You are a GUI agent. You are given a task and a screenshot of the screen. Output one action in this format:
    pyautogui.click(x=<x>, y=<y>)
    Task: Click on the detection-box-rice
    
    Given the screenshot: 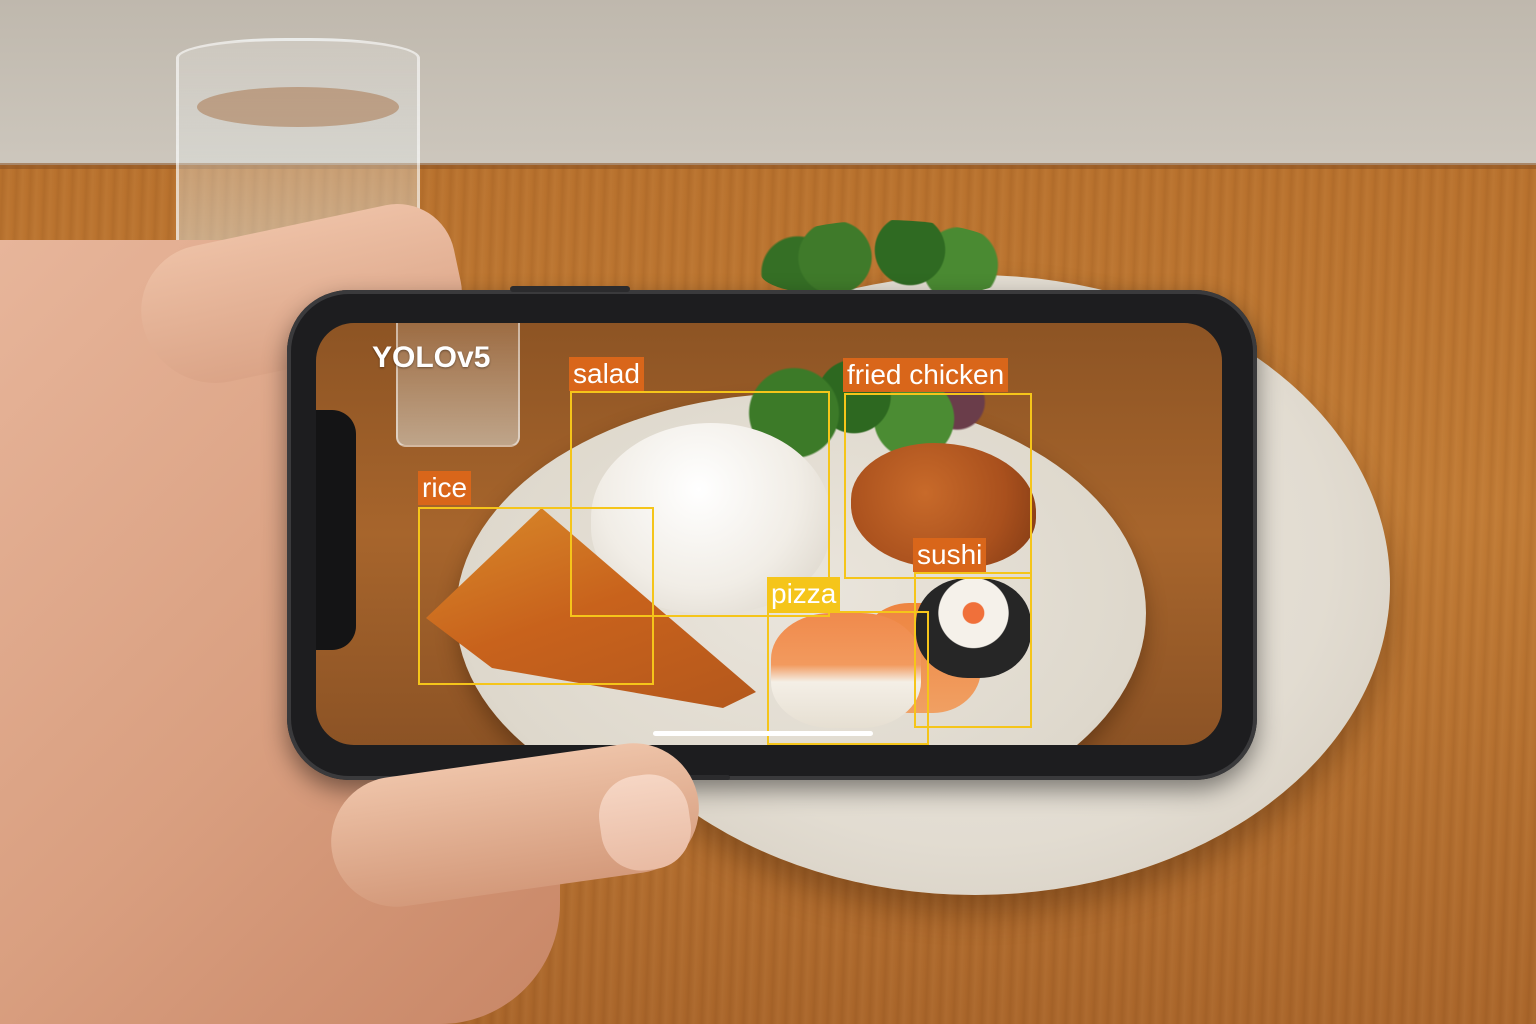 What is the action you would take?
    pyautogui.click(x=536, y=596)
    